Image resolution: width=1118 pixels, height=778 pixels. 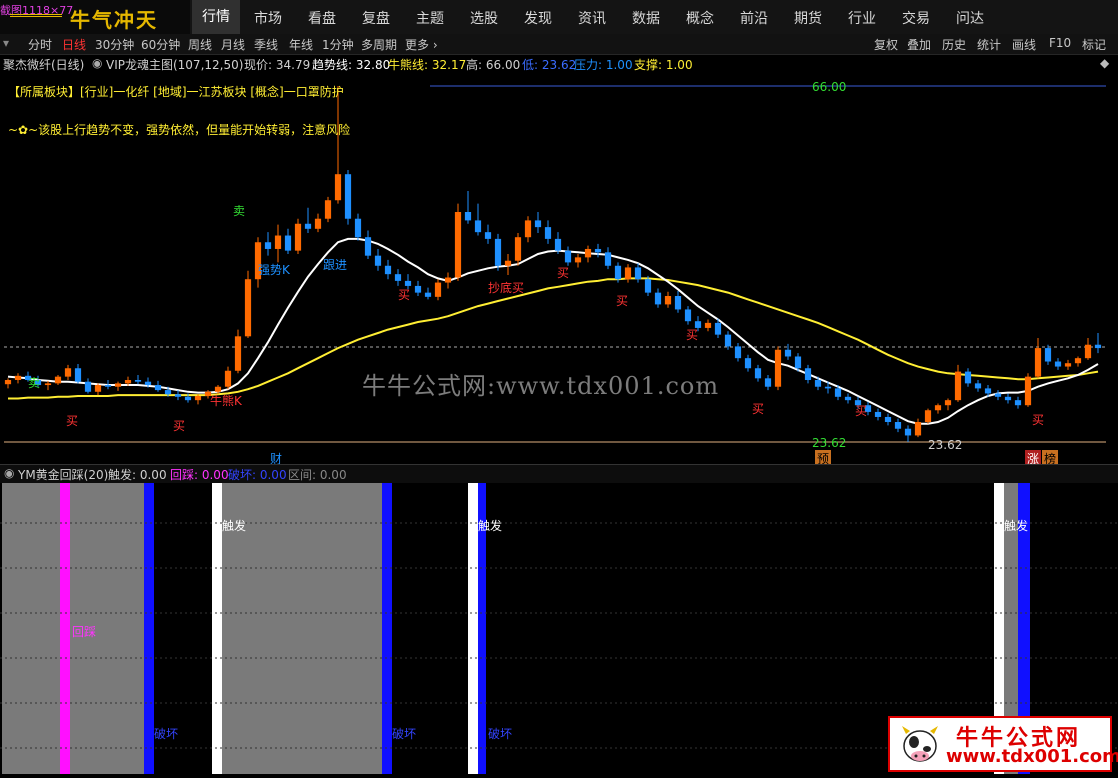 I want to click on sub-indicator-toggle-icon: ◉, so click(x=9, y=473).